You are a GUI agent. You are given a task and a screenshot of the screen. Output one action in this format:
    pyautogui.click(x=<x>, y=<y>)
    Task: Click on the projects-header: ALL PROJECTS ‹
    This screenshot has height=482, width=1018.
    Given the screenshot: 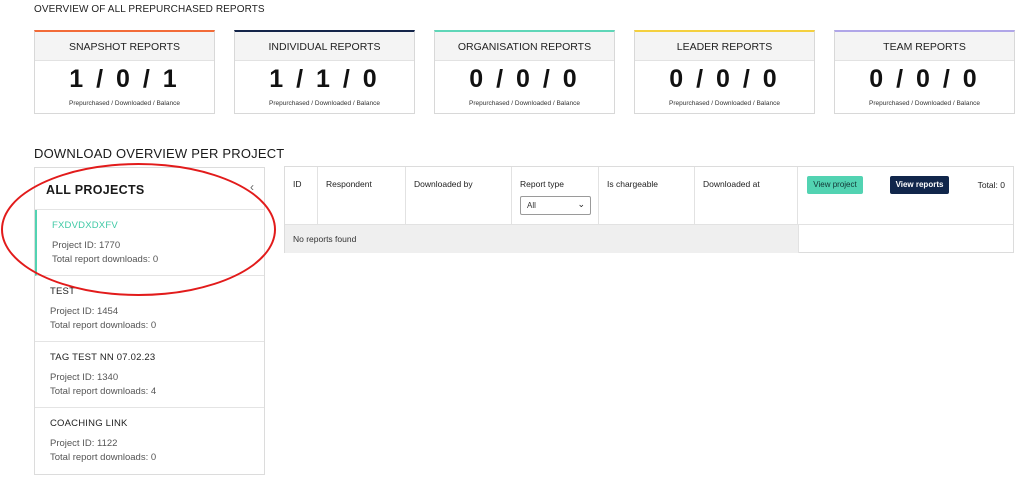 What is the action you would take?
    pyautogui.click(x=149, y=189)
    